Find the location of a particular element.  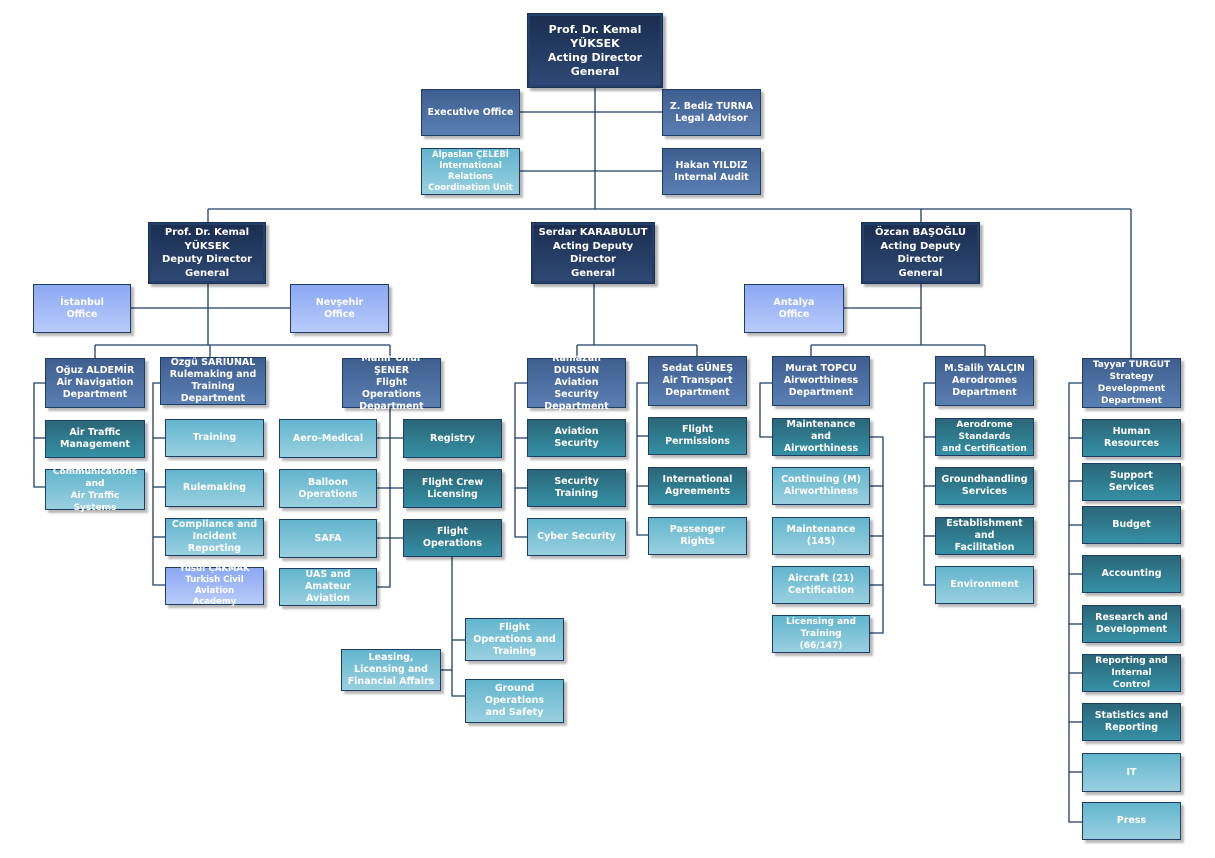

registry-box: Registry is located at coordinates (452, 438).